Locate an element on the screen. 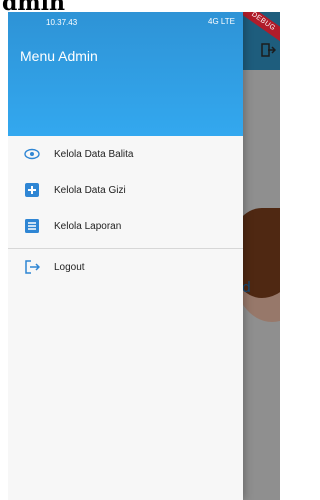 The height and width of the screenshot is (500, 320). status-bar: 10.37.43 4G LTE is located at coordinates (125, 24).